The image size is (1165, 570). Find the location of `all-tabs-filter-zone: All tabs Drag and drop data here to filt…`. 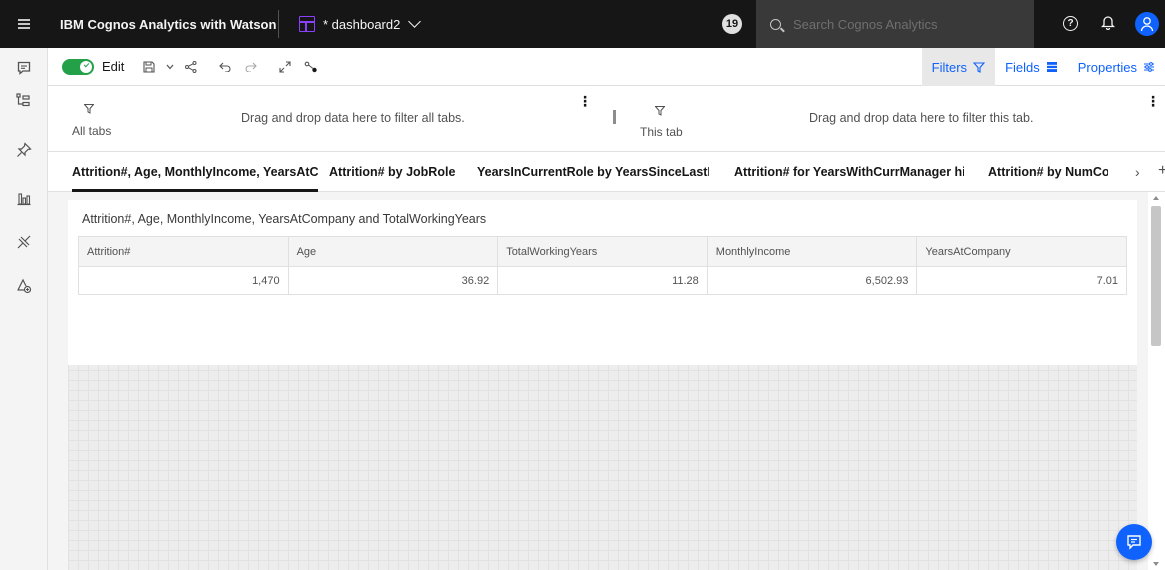

all-tabs-filter-zone: All tabs Drag and drop data here to filt… is located at coordinates (328, 119).